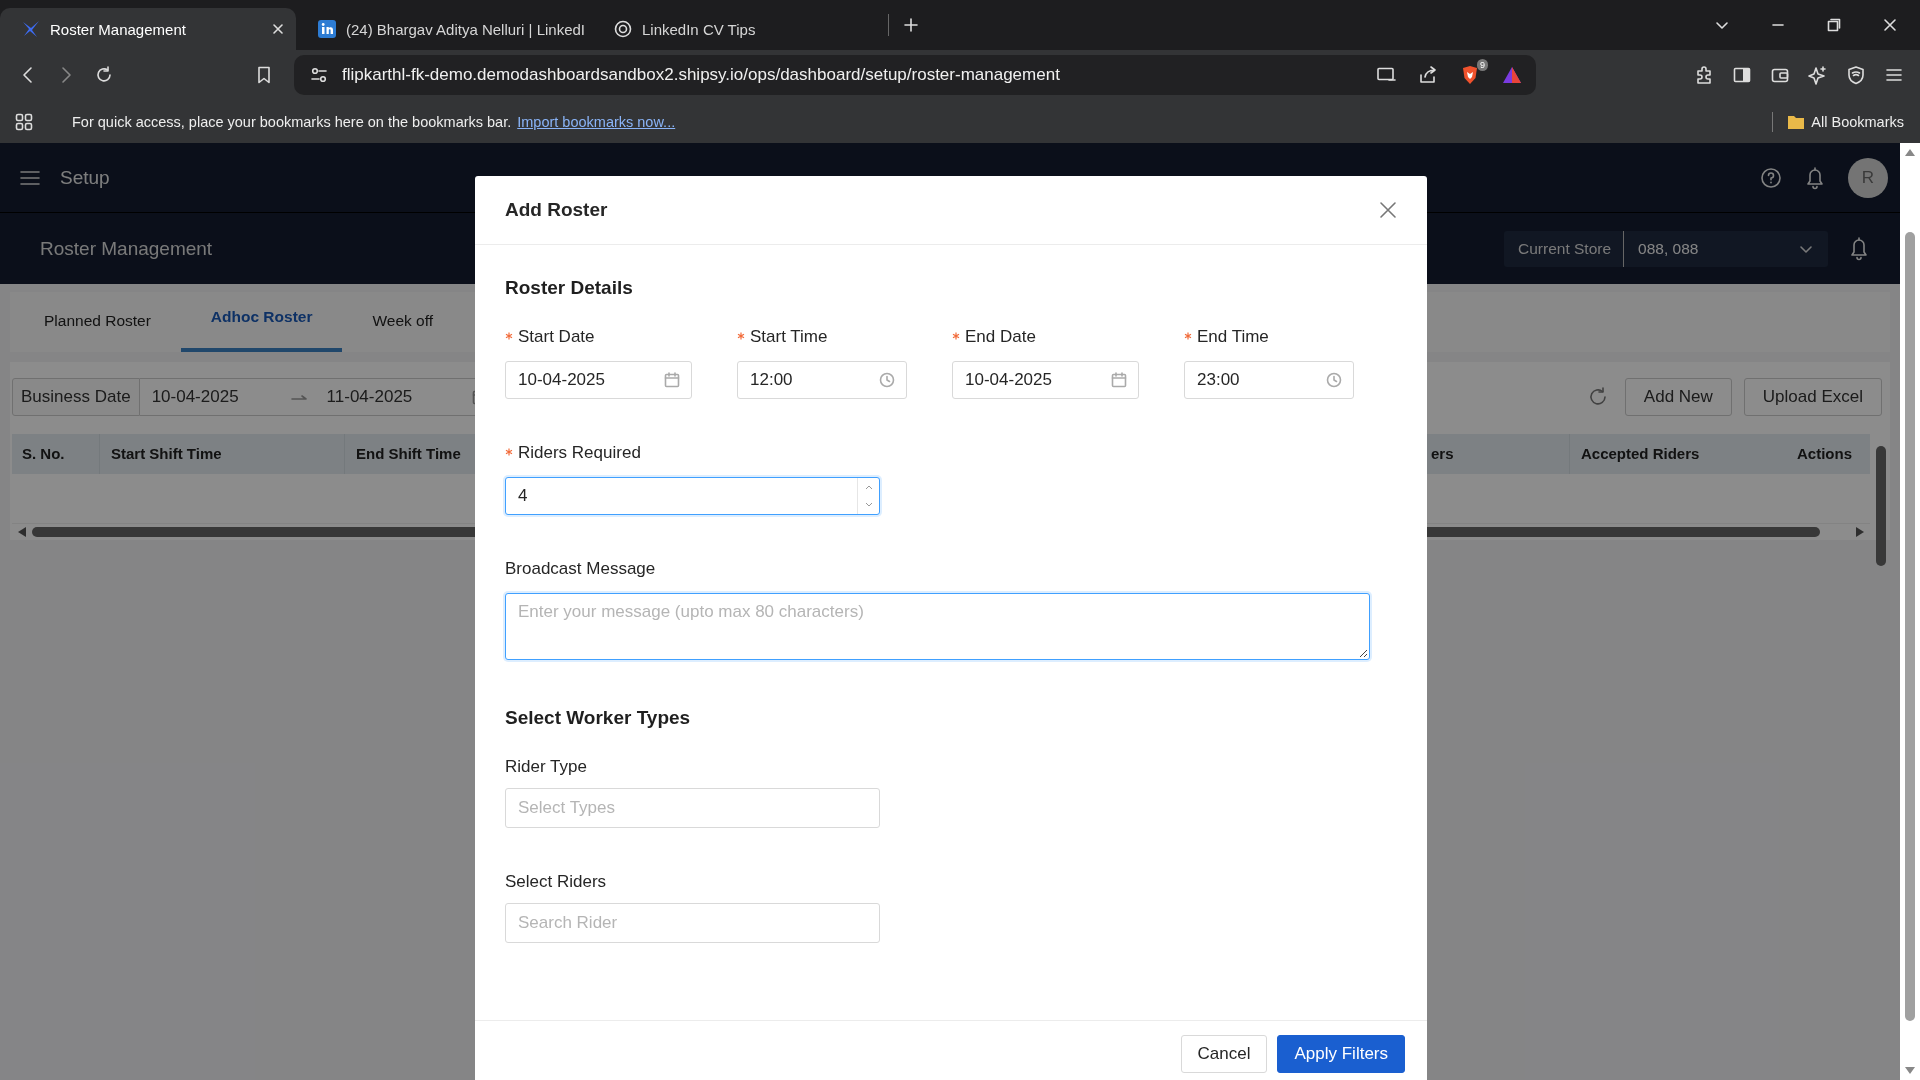  What do you see at coordinates (1812, 397) in the screenshot?
I see `toolbar-button: Upload Excel` at bounding box center [1812, 397].